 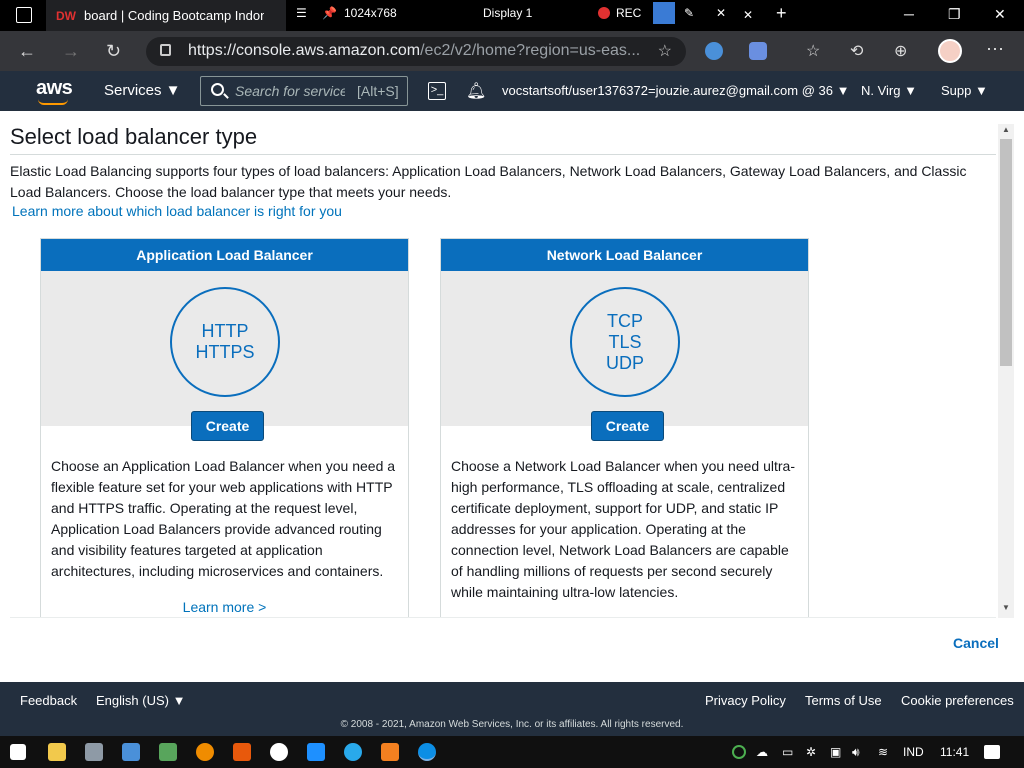 I want to click on protocol-label: HTTPS, so click(x=225, y=352).